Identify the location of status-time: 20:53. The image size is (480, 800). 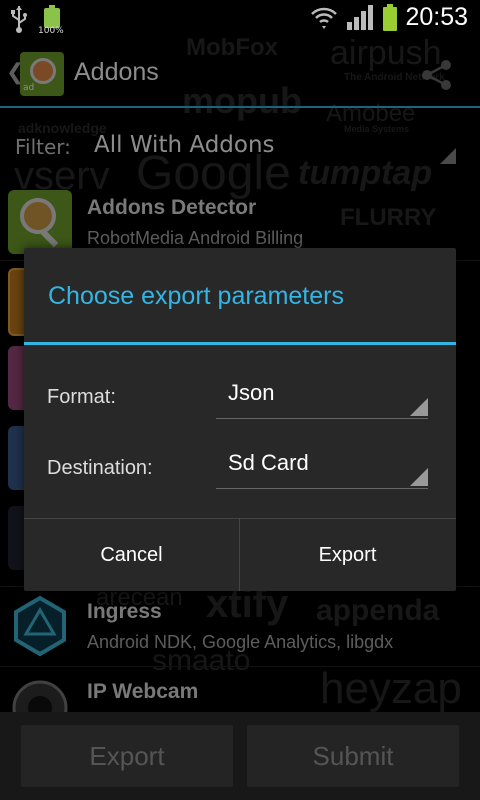
(436, 16).